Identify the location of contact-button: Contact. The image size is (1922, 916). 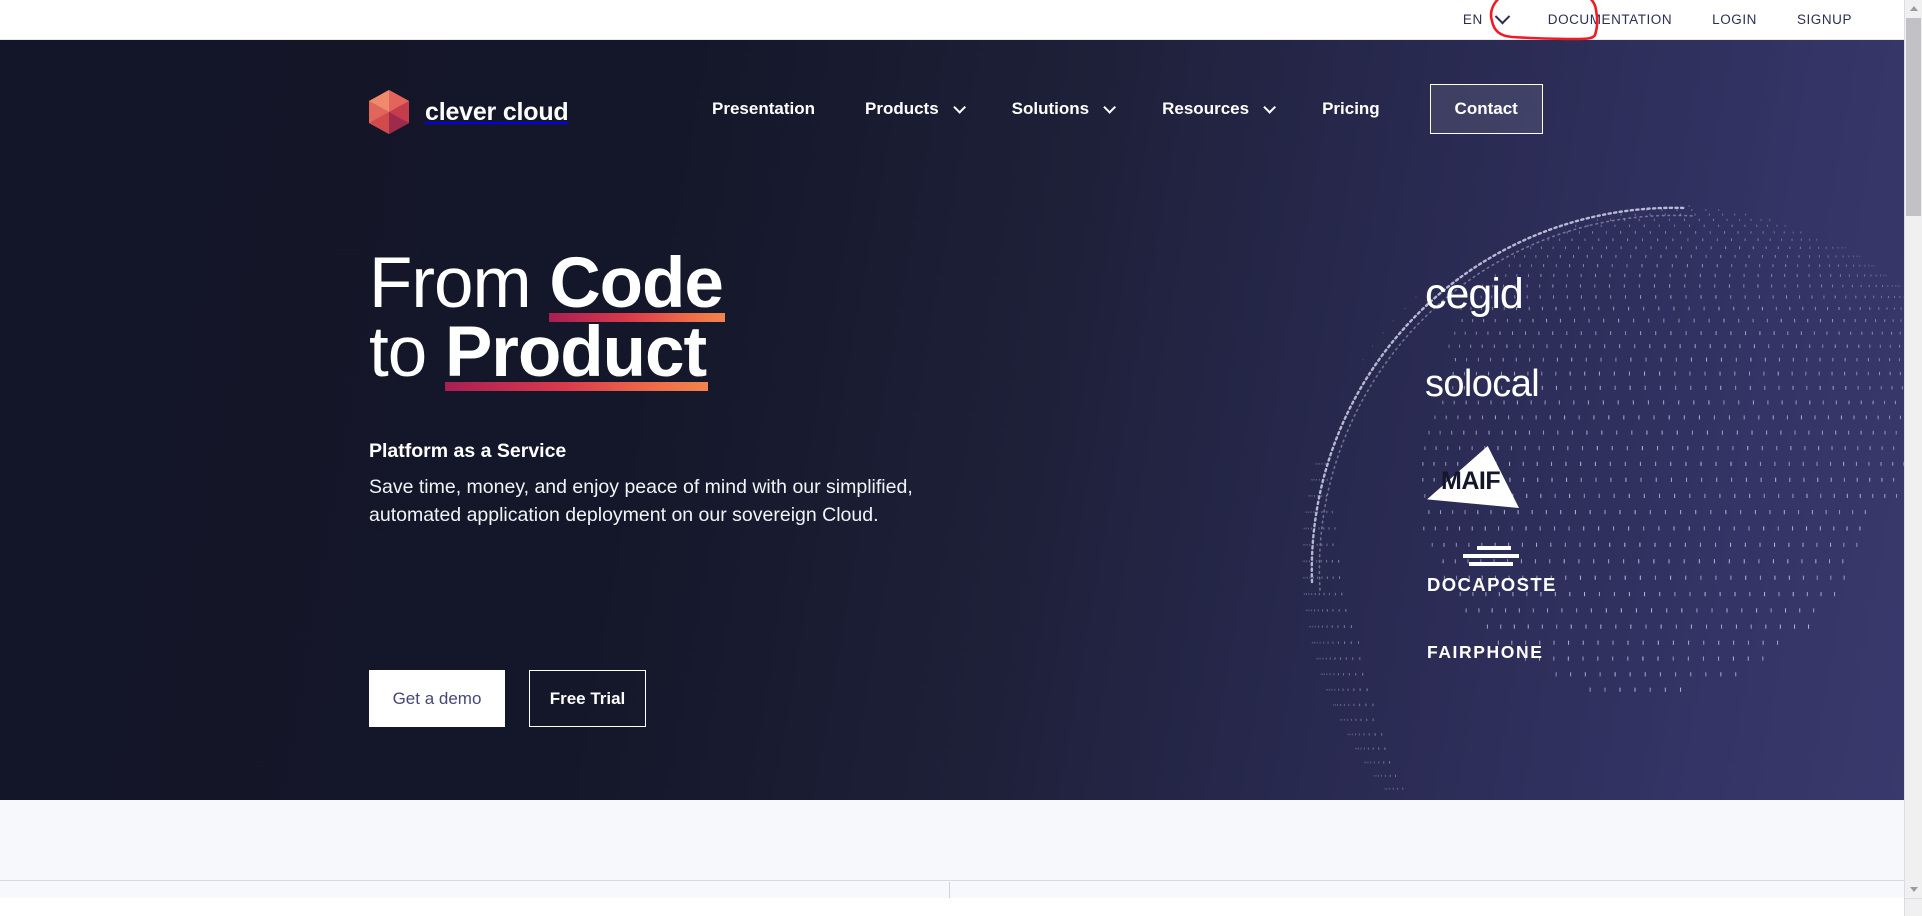
(1486, 109).